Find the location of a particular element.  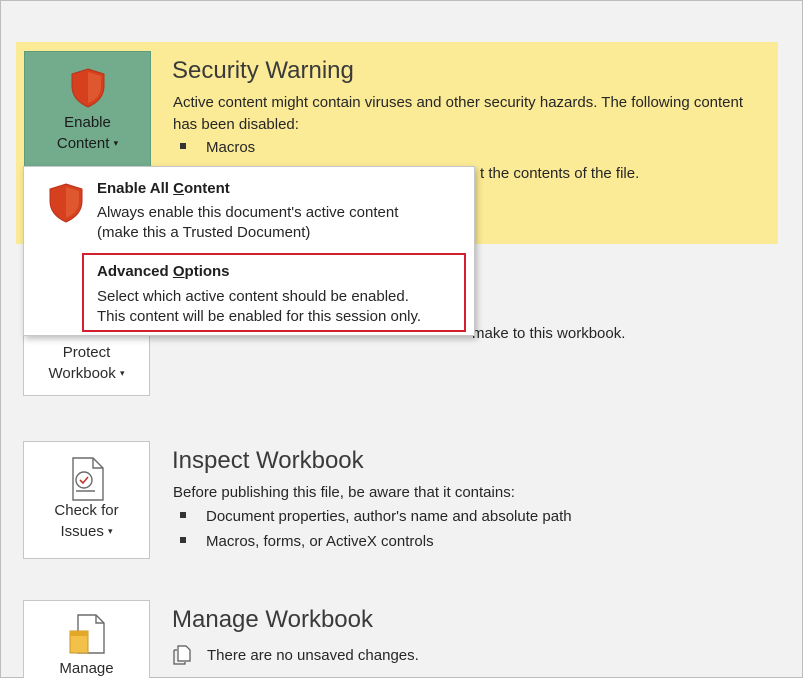

manage-workbook-label: Manage is located at coordinates (86, 668).